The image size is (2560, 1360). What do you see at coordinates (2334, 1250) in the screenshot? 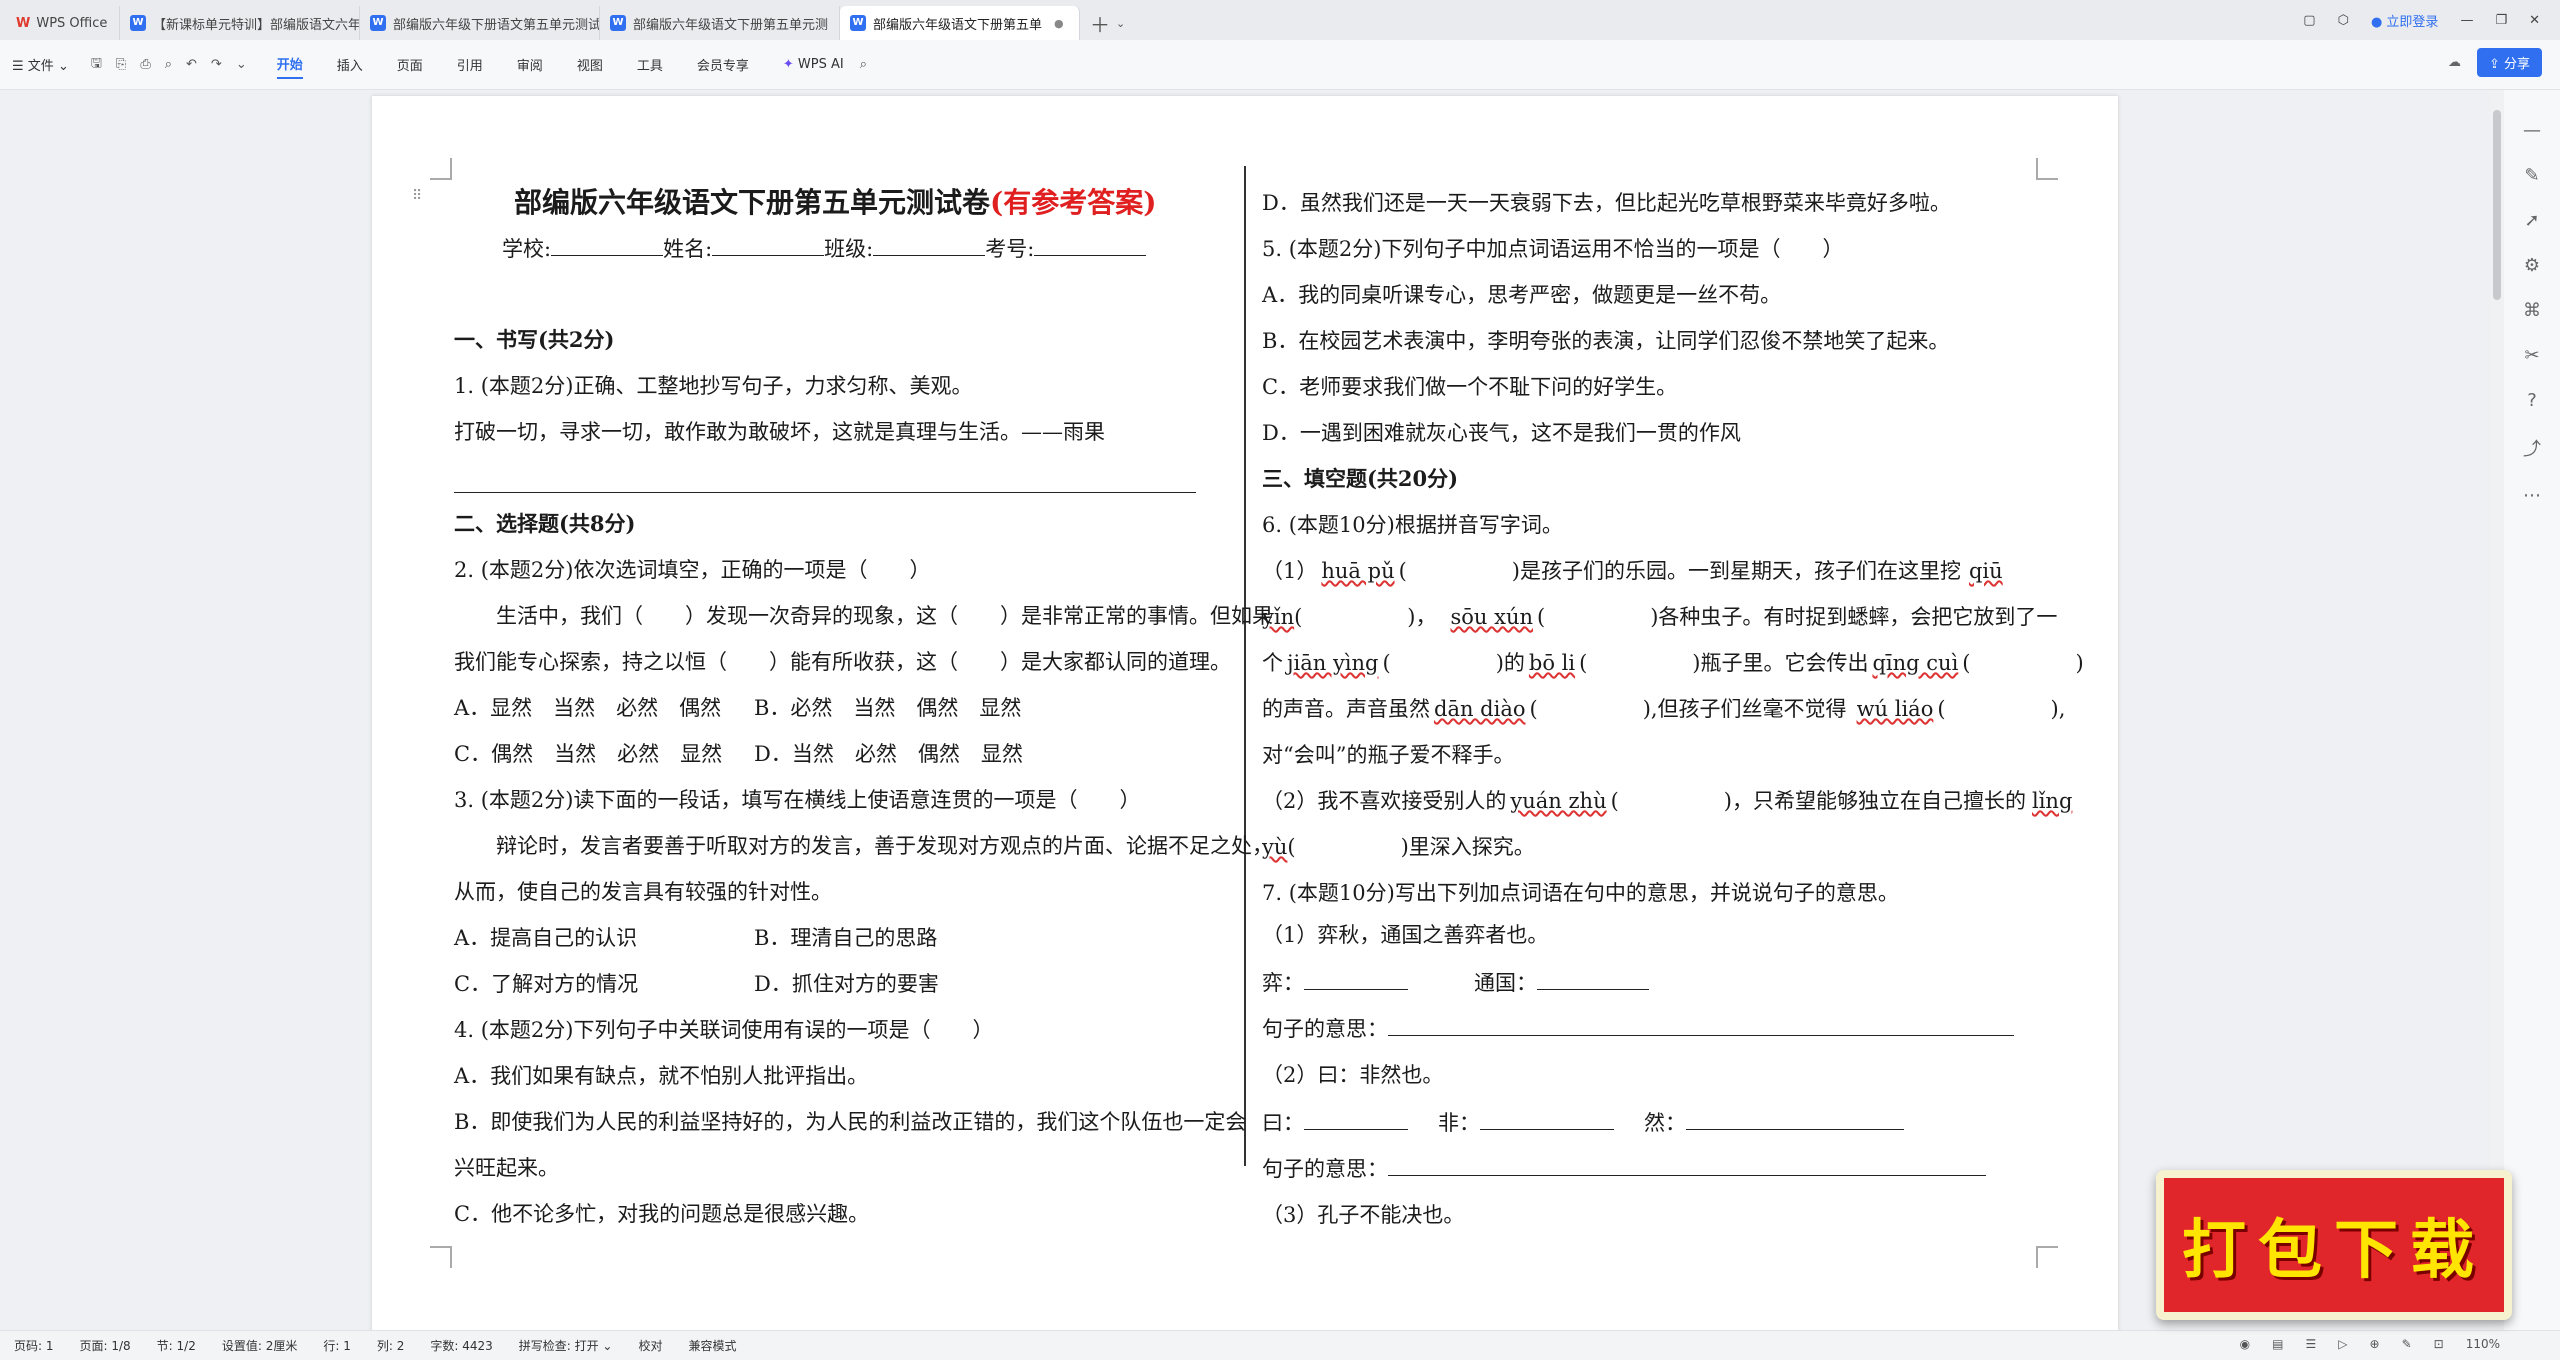
I see `download-banner-label: 打包下载` at bounding box center [2334, 1250].